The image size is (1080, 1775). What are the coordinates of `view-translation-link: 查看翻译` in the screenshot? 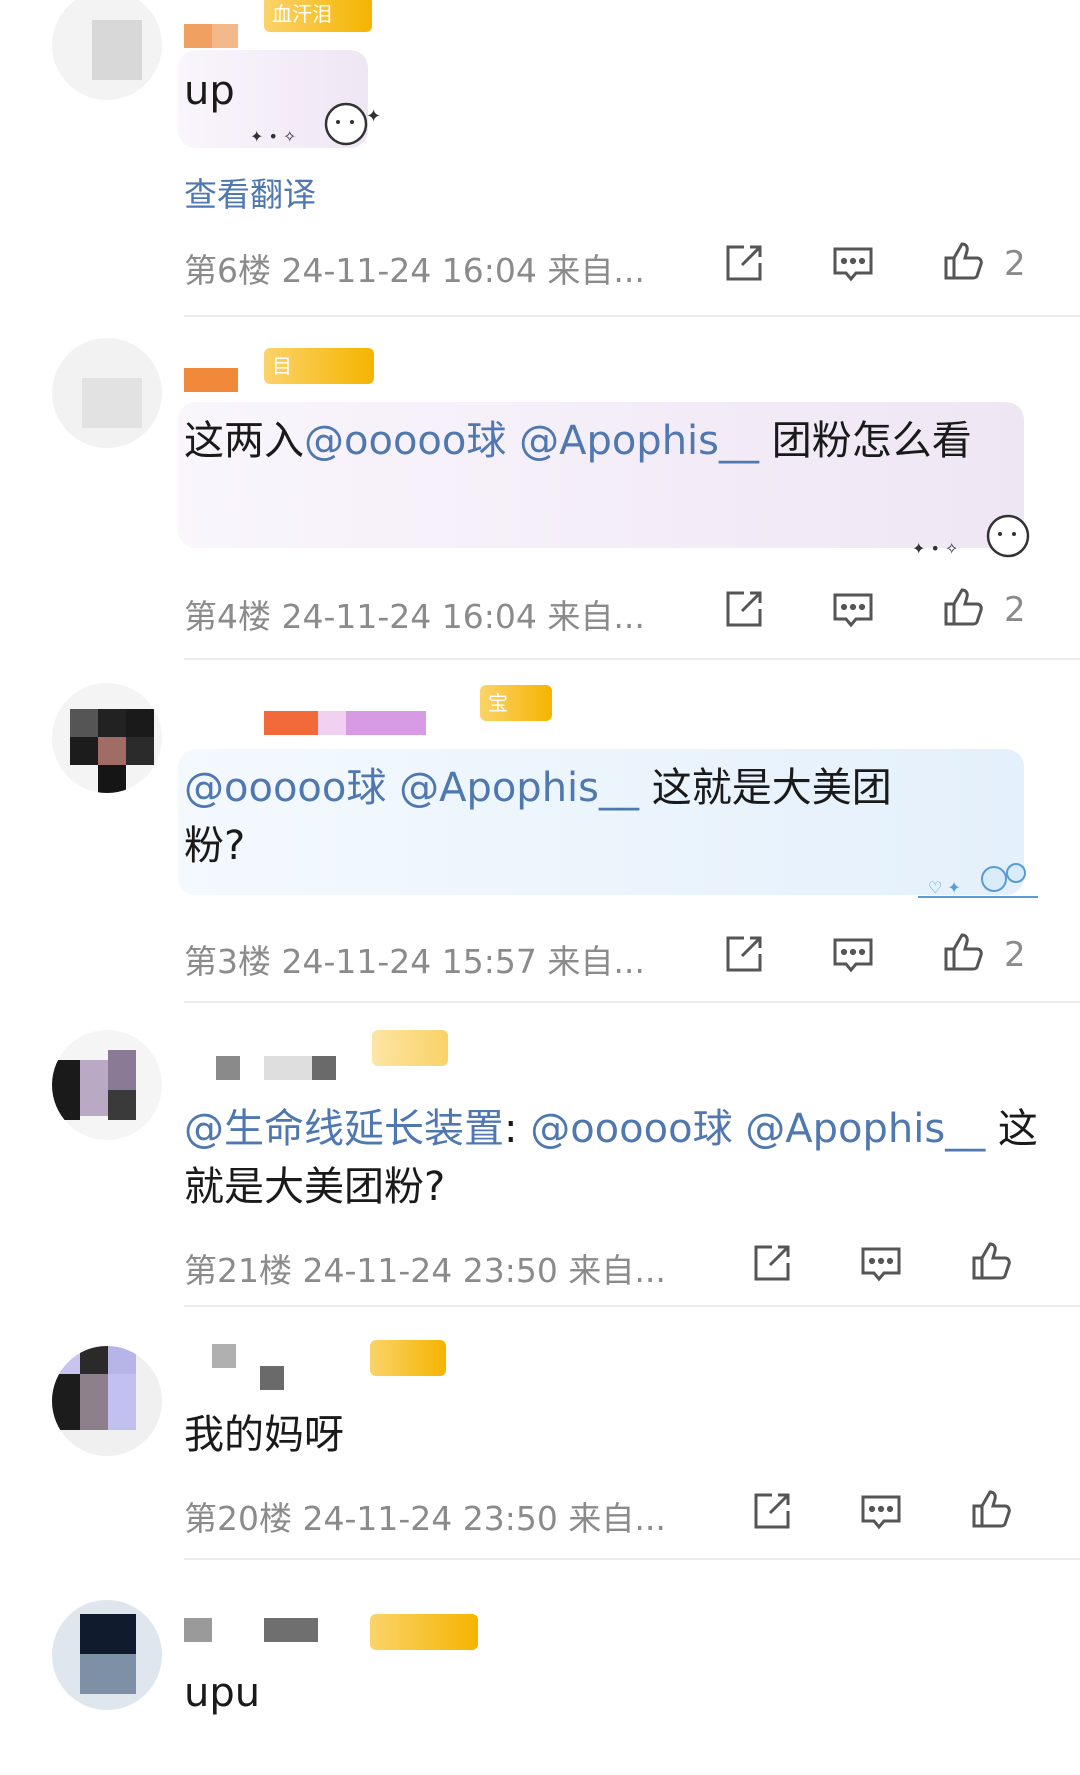 It's located at (250, 192).